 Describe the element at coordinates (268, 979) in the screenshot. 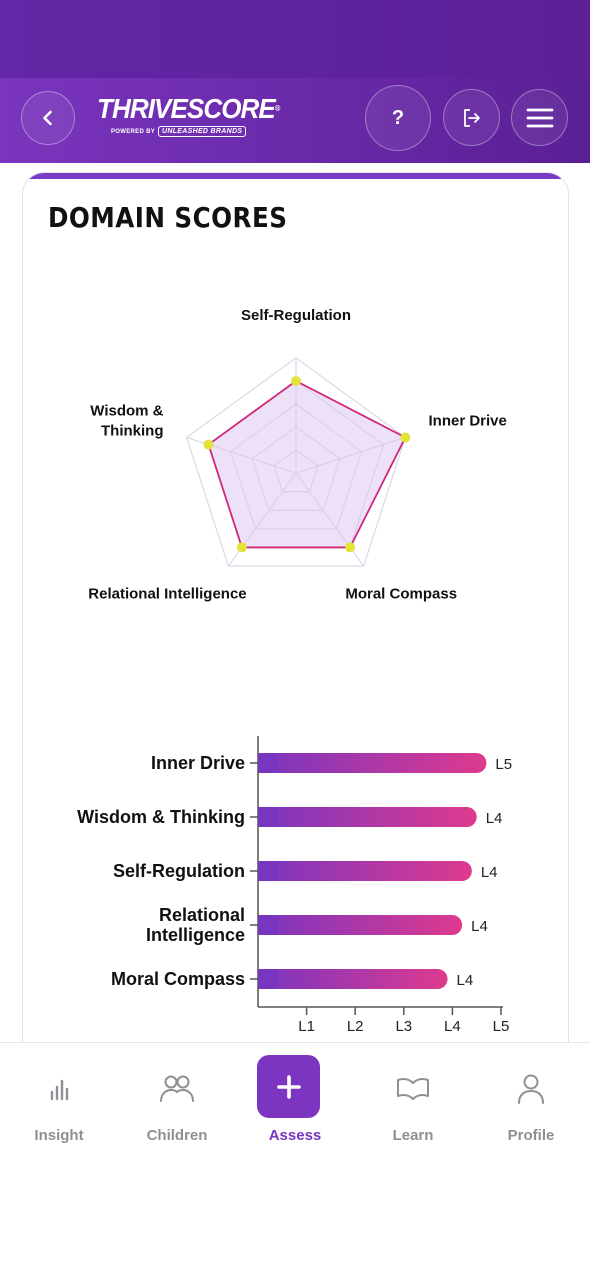

I see `bar-base-moral-compass` at that location.